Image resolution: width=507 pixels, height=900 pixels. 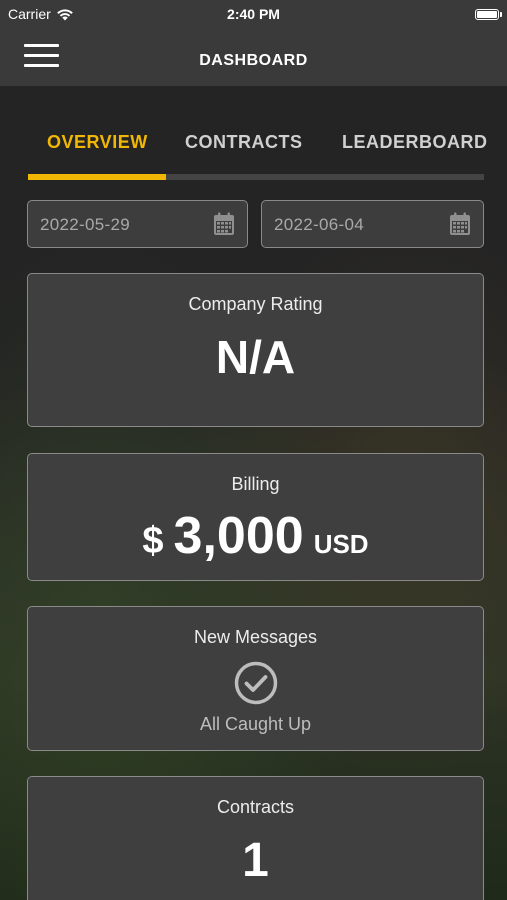 I want to click on billing-amount-row: $ 3,000 USD, so click(x=255, y=536).